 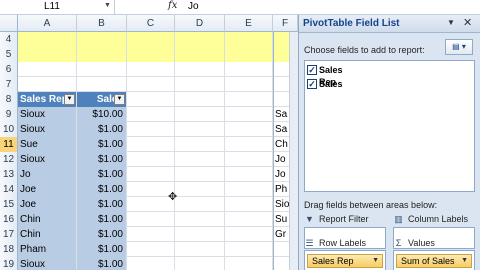 What do you see at coordinates (434, 260) in the screenshot?
I see `values-drop-area: Sum of Sales ▼` at bounding box center [434, 260].